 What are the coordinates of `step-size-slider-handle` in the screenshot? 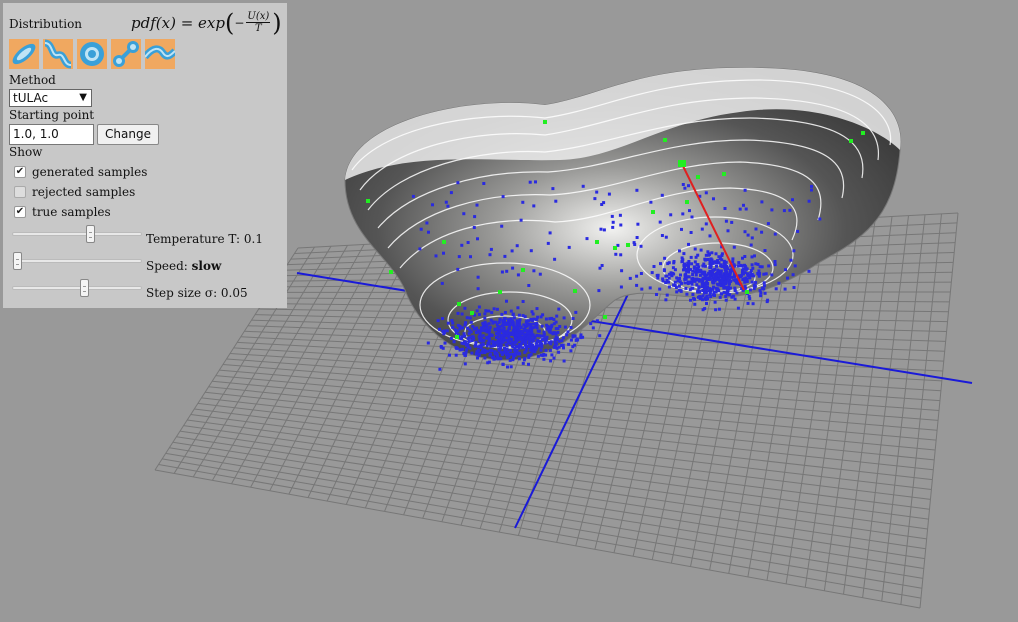 It's located at (84, 288).